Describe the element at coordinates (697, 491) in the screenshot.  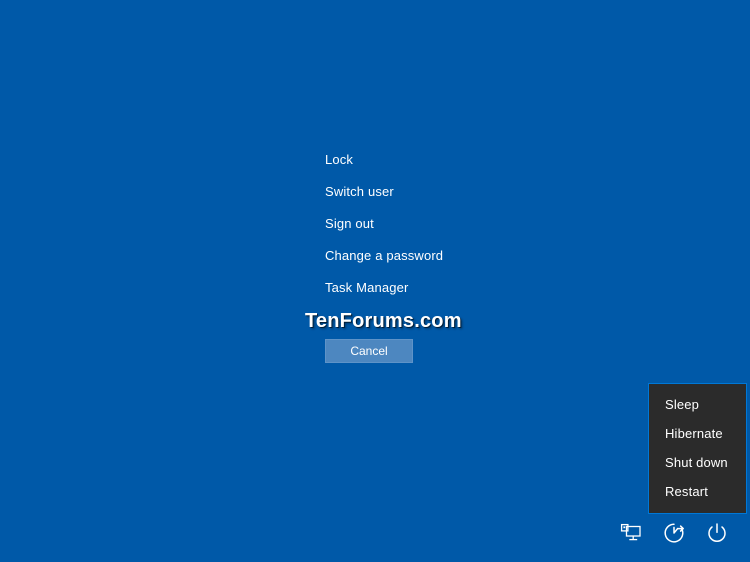
I see `power-menu-item-restart: Restart` at that location.